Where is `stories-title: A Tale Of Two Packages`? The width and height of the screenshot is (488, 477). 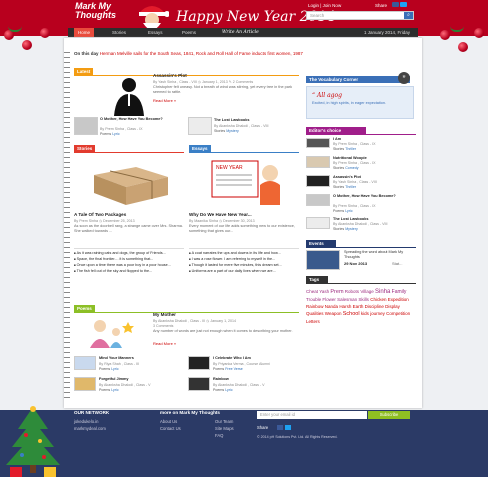
stories-title: A Tale Of Two Packages is located at coordinates (100, 214).